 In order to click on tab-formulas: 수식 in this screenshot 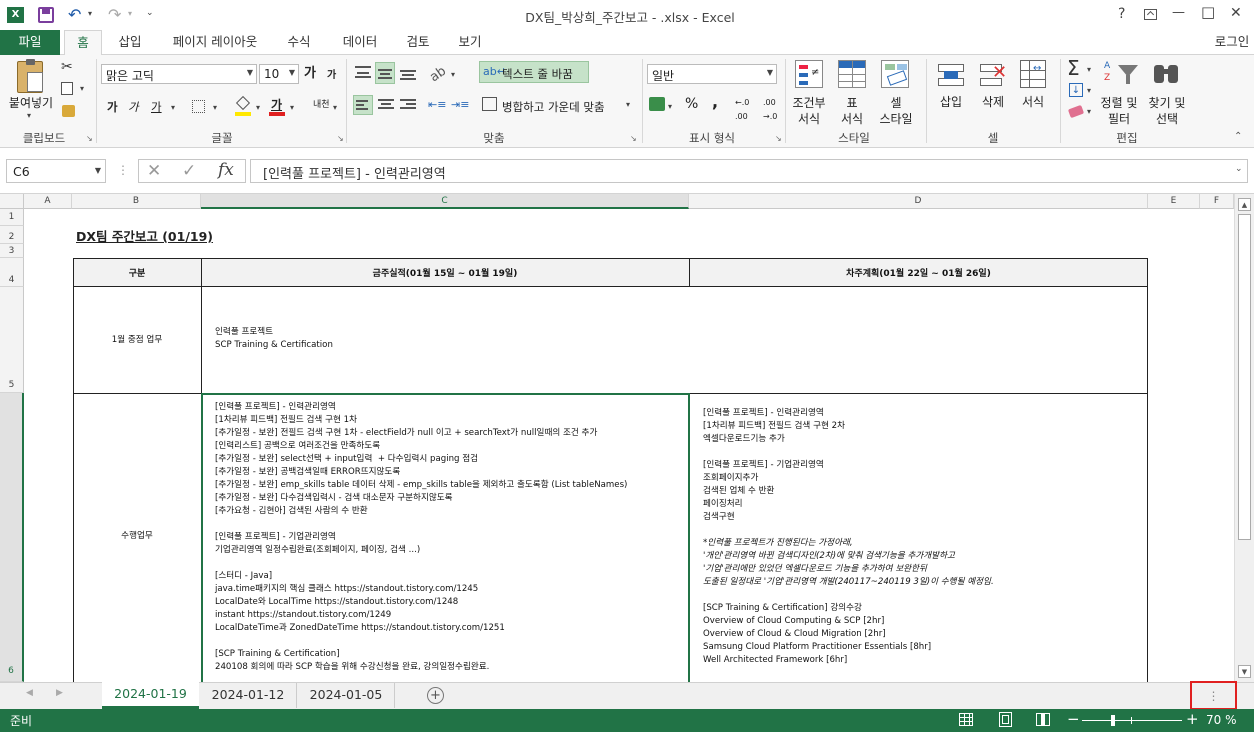, I will do `click(299, 42)`.